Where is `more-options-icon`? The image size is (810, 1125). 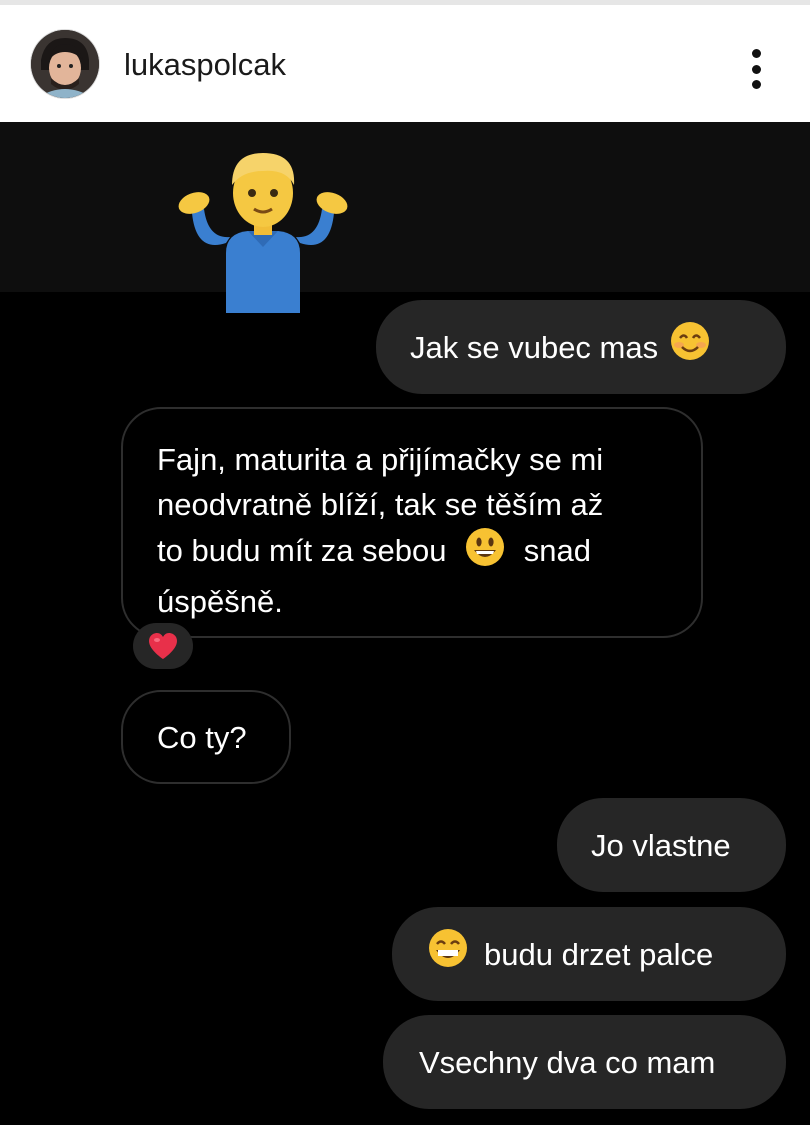
more-options-icon is located at coordinates (756, 69).